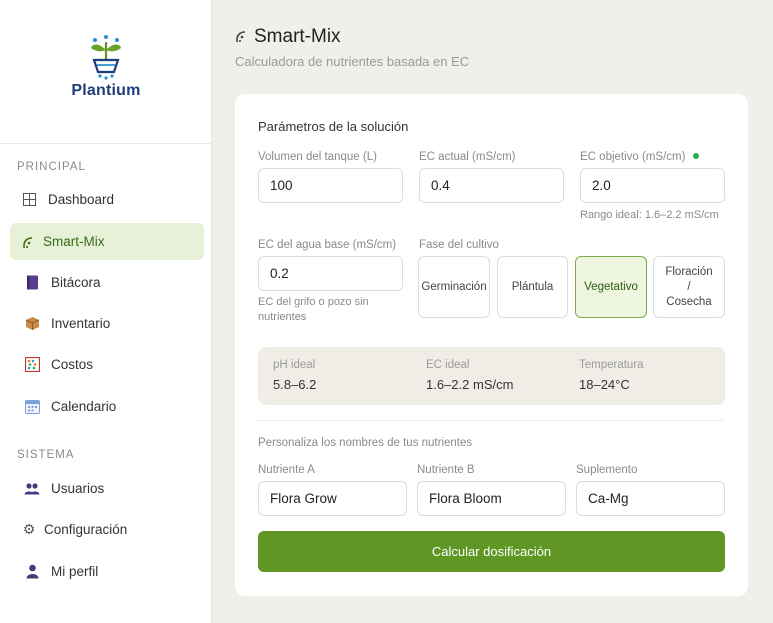 The image size is (773, 623). I want to click on tank-volume-input, so click(330, 185).